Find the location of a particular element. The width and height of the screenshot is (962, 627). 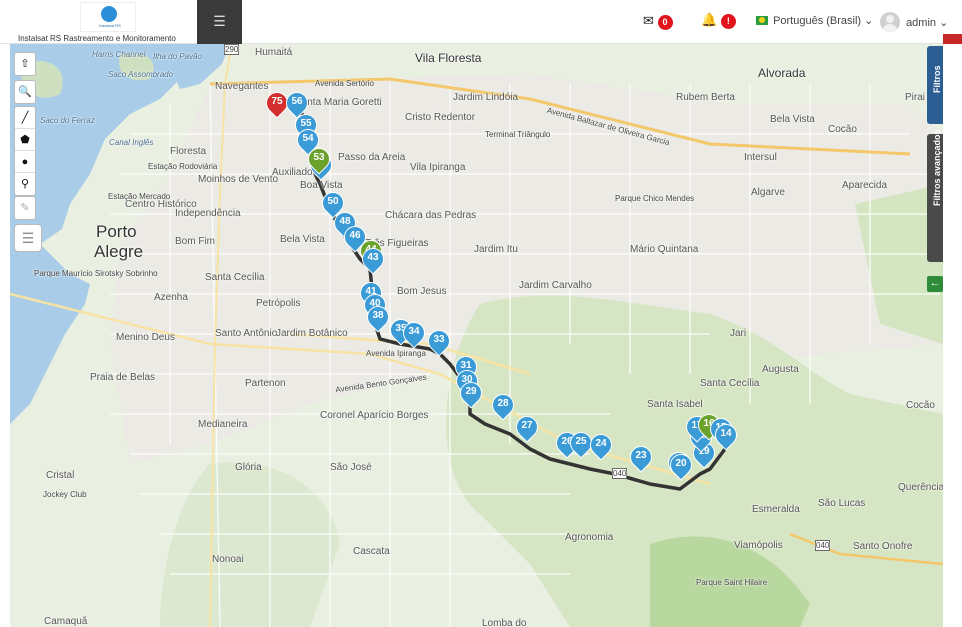

map-label: Jardim Botânico is located at coordinates (312, 333).